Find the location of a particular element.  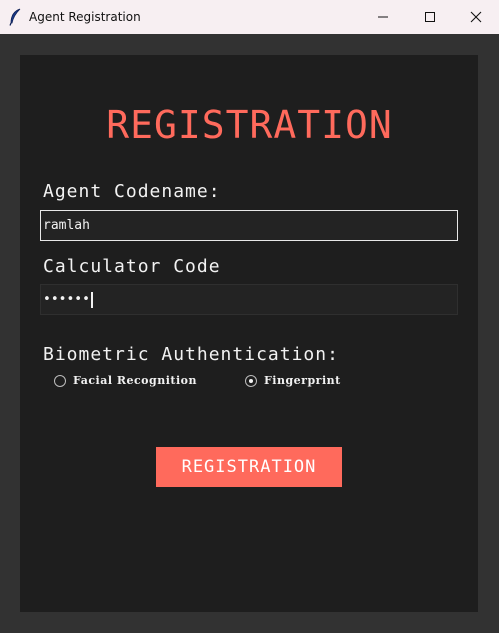

calculator-code-value: •••••• is located at coordinates (66, 299).